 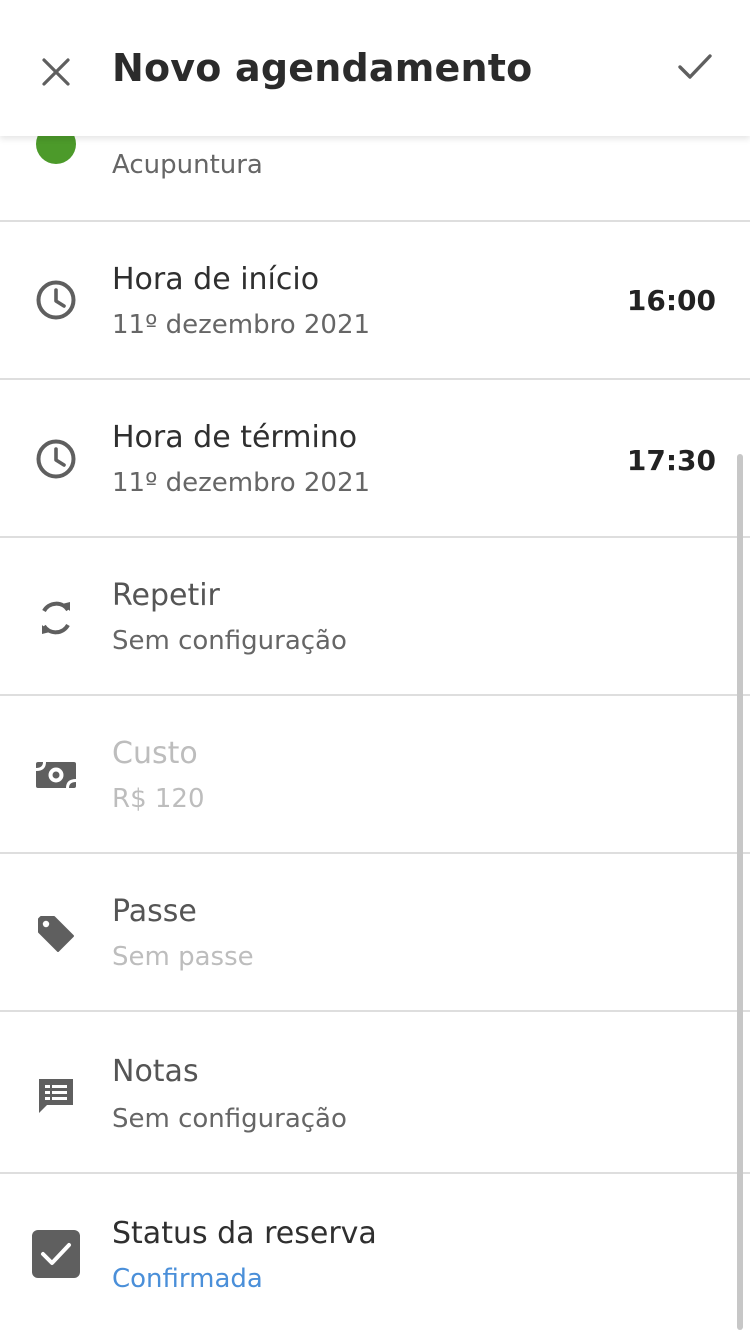 What do you see at coordinates (56, 1096) in the screenshot?
I see `notes-icon` at bounding box center [56, 1096].